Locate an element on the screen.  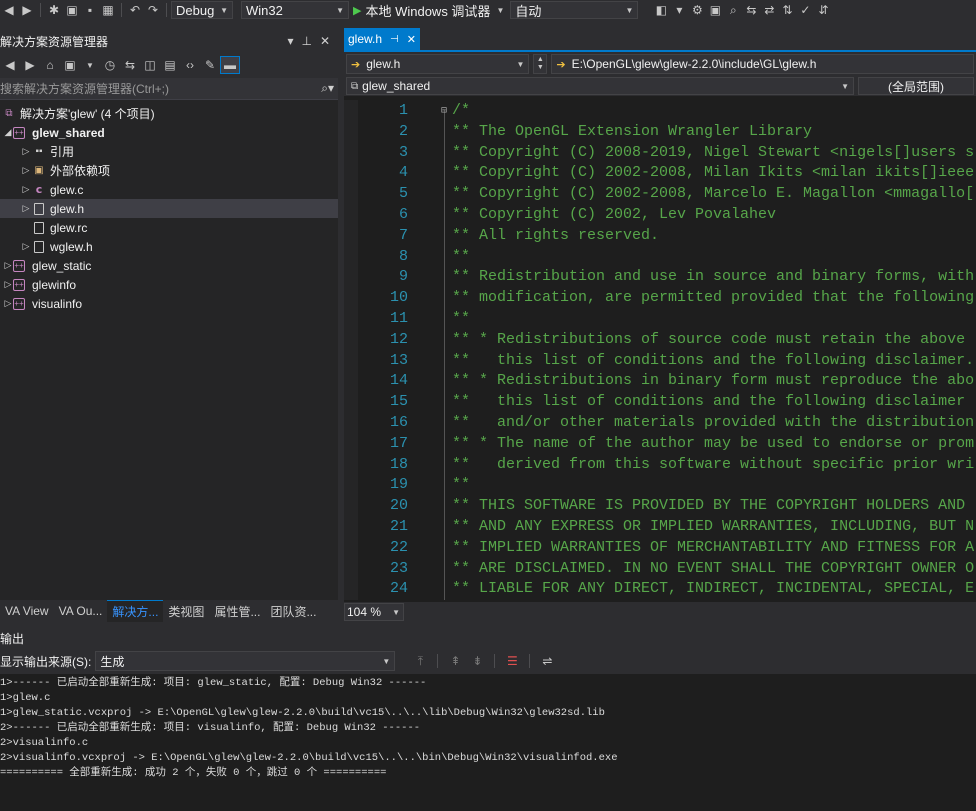
tree-item-project-glewinfo: ▷ ++ glewinfo is located at coordinates (169, 284).